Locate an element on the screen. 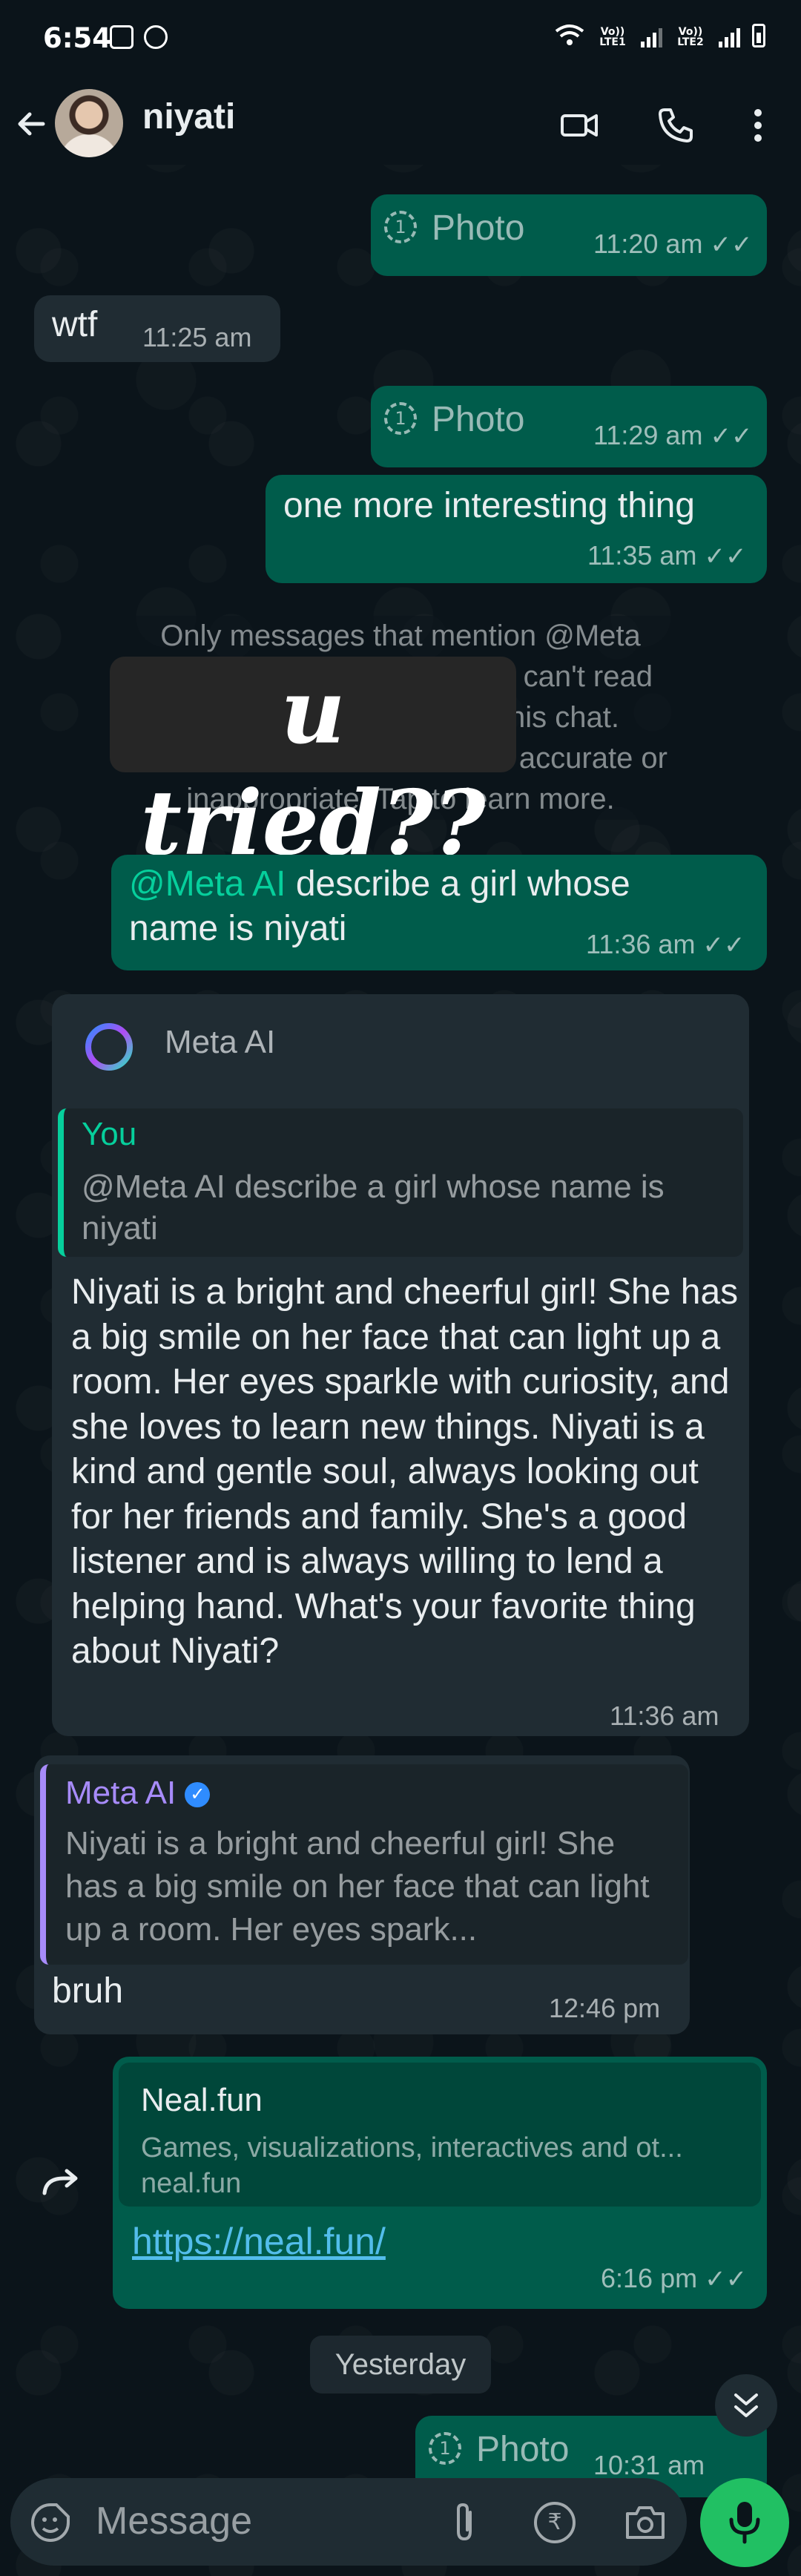 The width and height of the screenshot is (801, 2576). back-arrow-icon is located at coordinates (32, 123).